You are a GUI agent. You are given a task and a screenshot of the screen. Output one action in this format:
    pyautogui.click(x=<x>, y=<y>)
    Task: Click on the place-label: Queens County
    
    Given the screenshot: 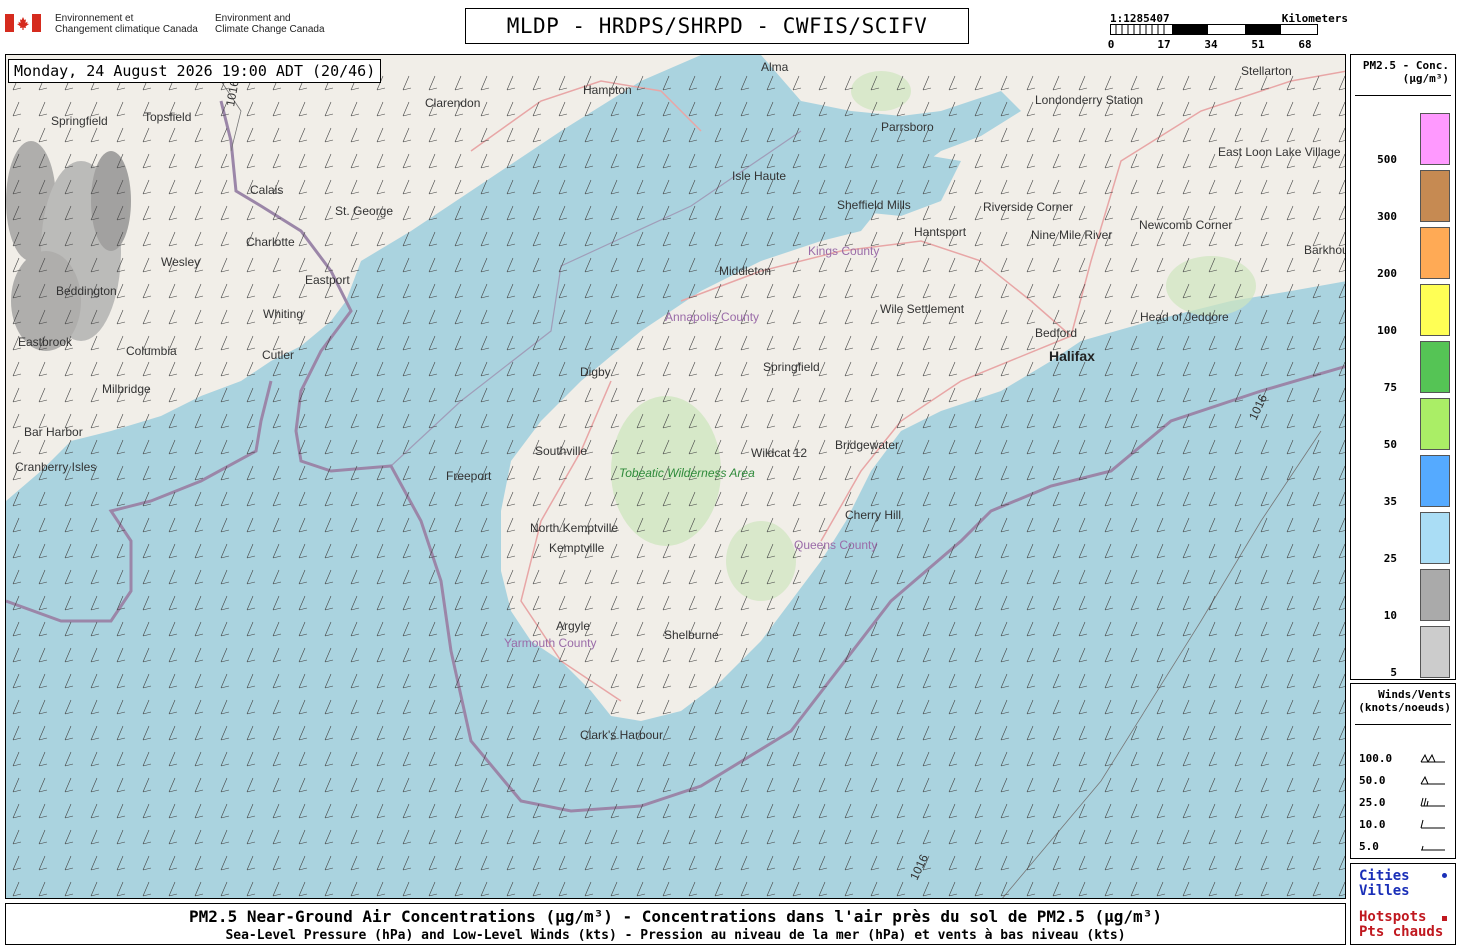 What is the action you would take?
    pyautogui.click(x=835, y=545)
    